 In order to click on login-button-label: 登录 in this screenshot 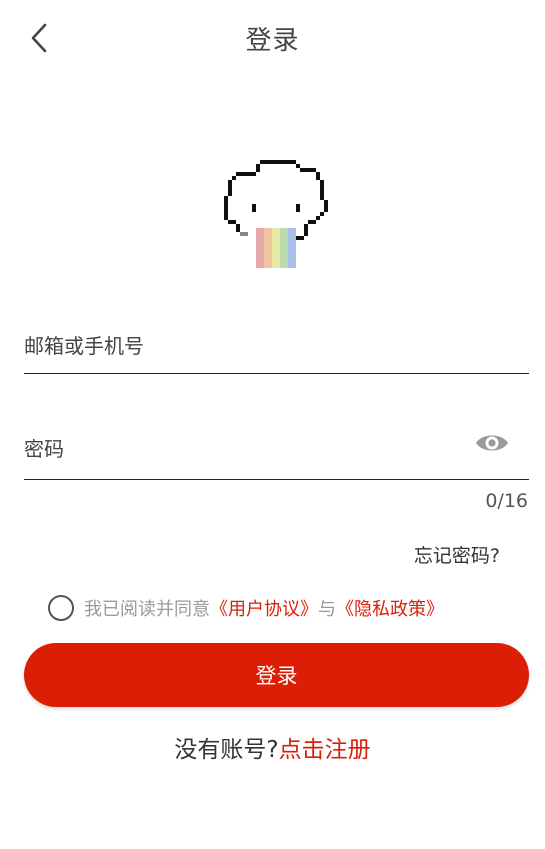, I will do `click(276, 676)`.